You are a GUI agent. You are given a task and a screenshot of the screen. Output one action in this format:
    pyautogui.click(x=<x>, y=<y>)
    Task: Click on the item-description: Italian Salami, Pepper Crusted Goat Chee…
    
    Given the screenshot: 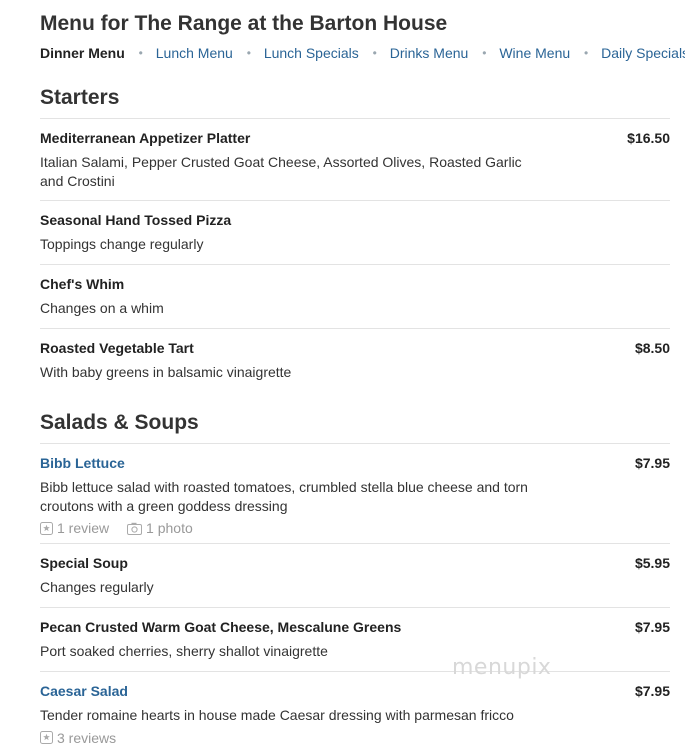 What is the action you would take?
    pyautogui.click(x=281, y=171)
    